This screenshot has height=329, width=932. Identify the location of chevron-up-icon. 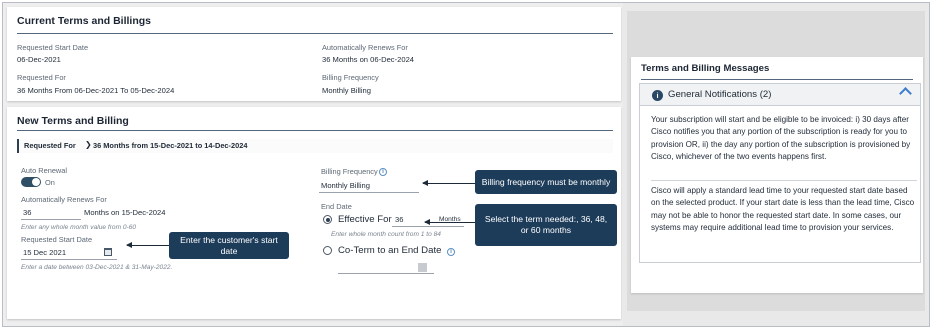
(905, 93).